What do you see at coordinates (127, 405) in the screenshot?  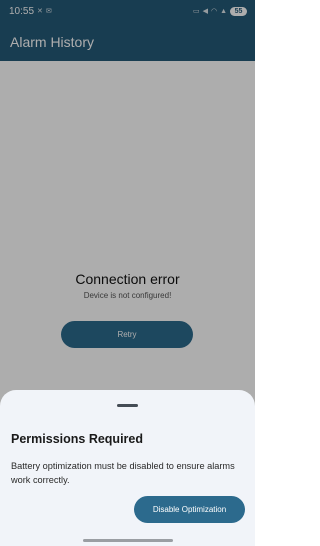 I see `sheet-drag-handle` at bounding box center [127, 405].